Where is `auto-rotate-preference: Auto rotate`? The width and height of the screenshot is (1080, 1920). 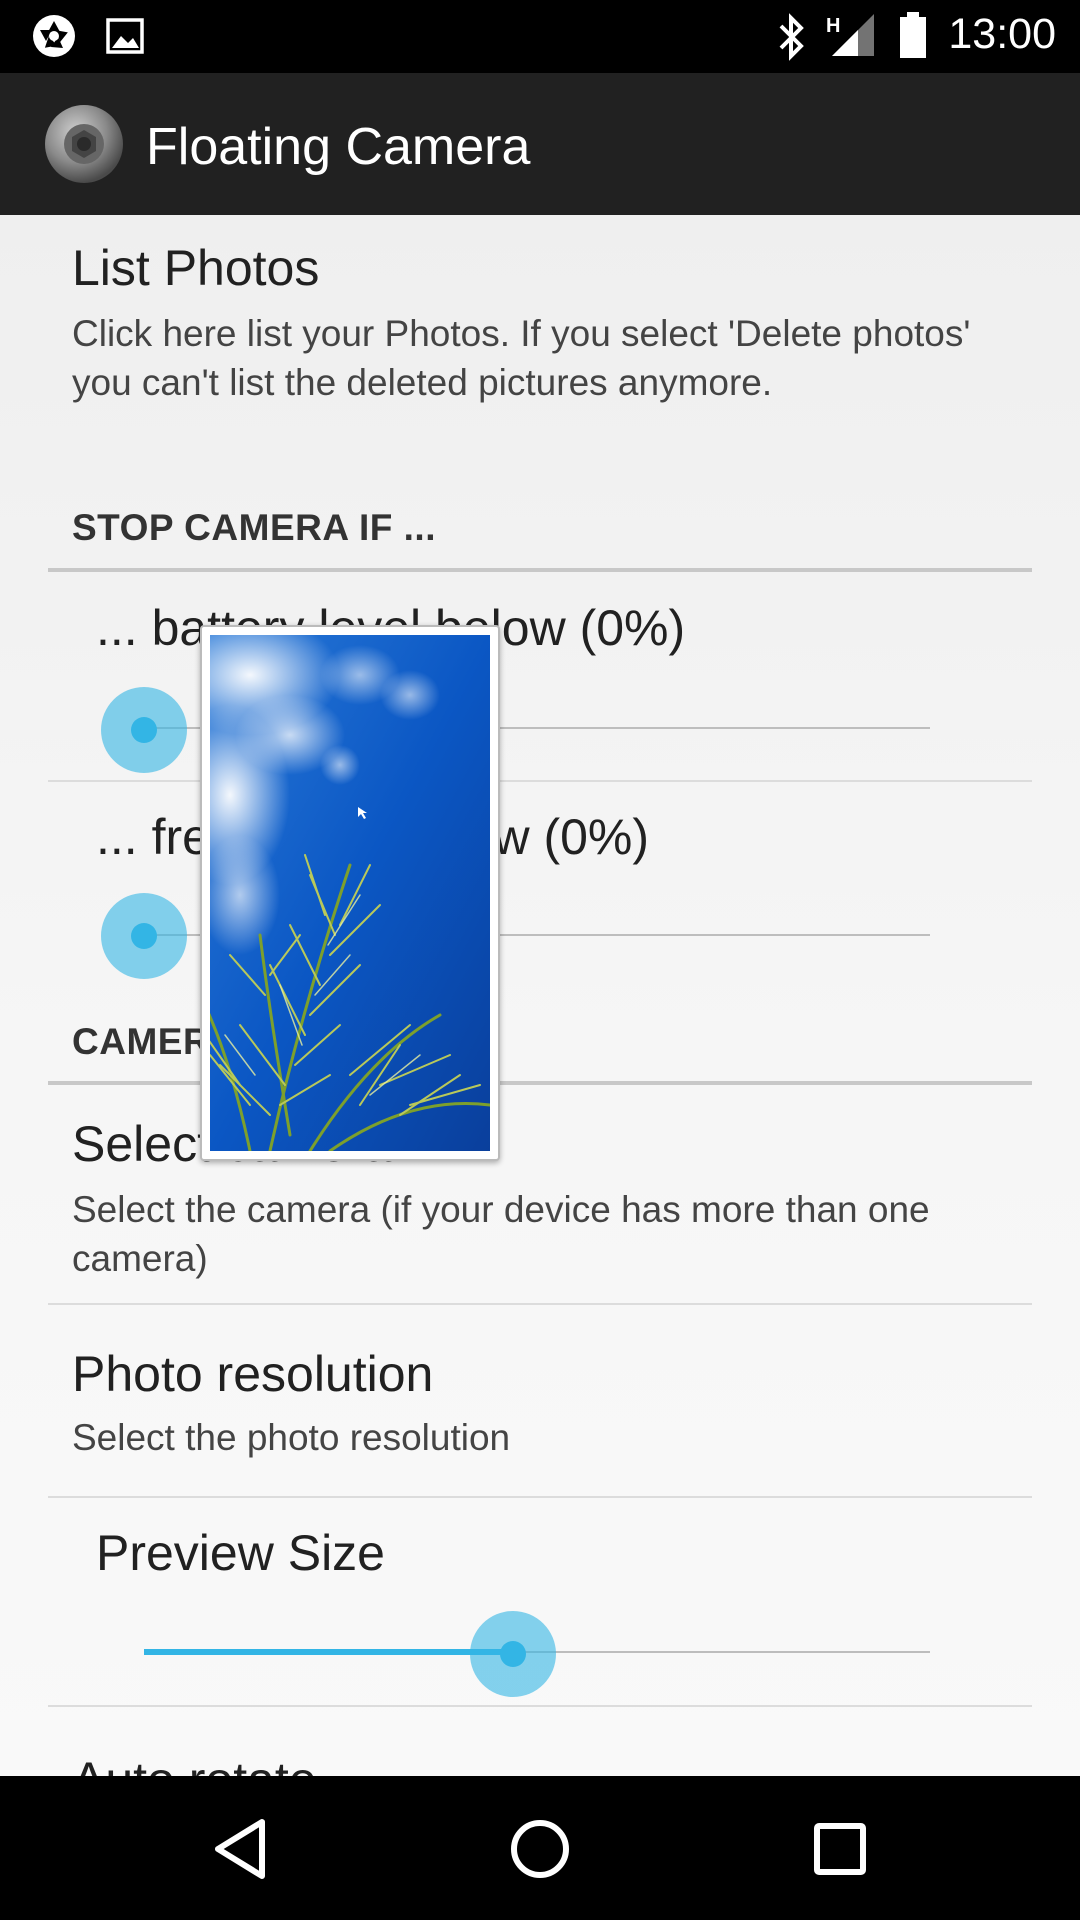 auto-rotate-preference: Auto rotate is located at coordinates (540, 1741).